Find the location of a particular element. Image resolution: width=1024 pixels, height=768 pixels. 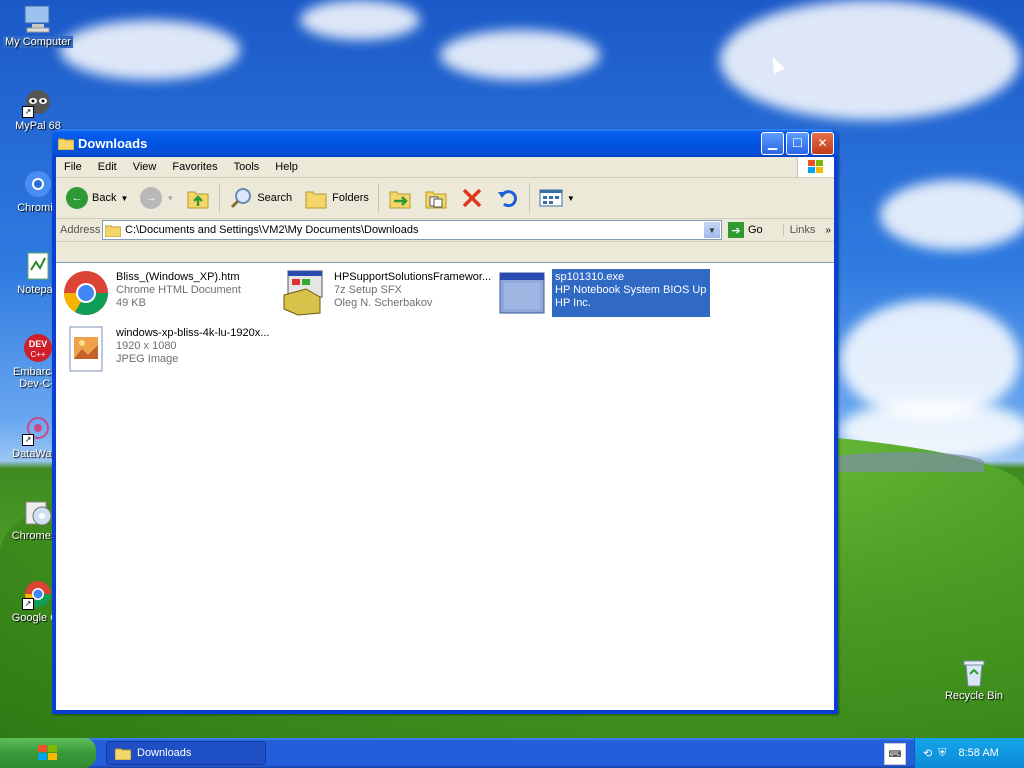

menu-favorites: Favorites is located at coordinates (194, 167).